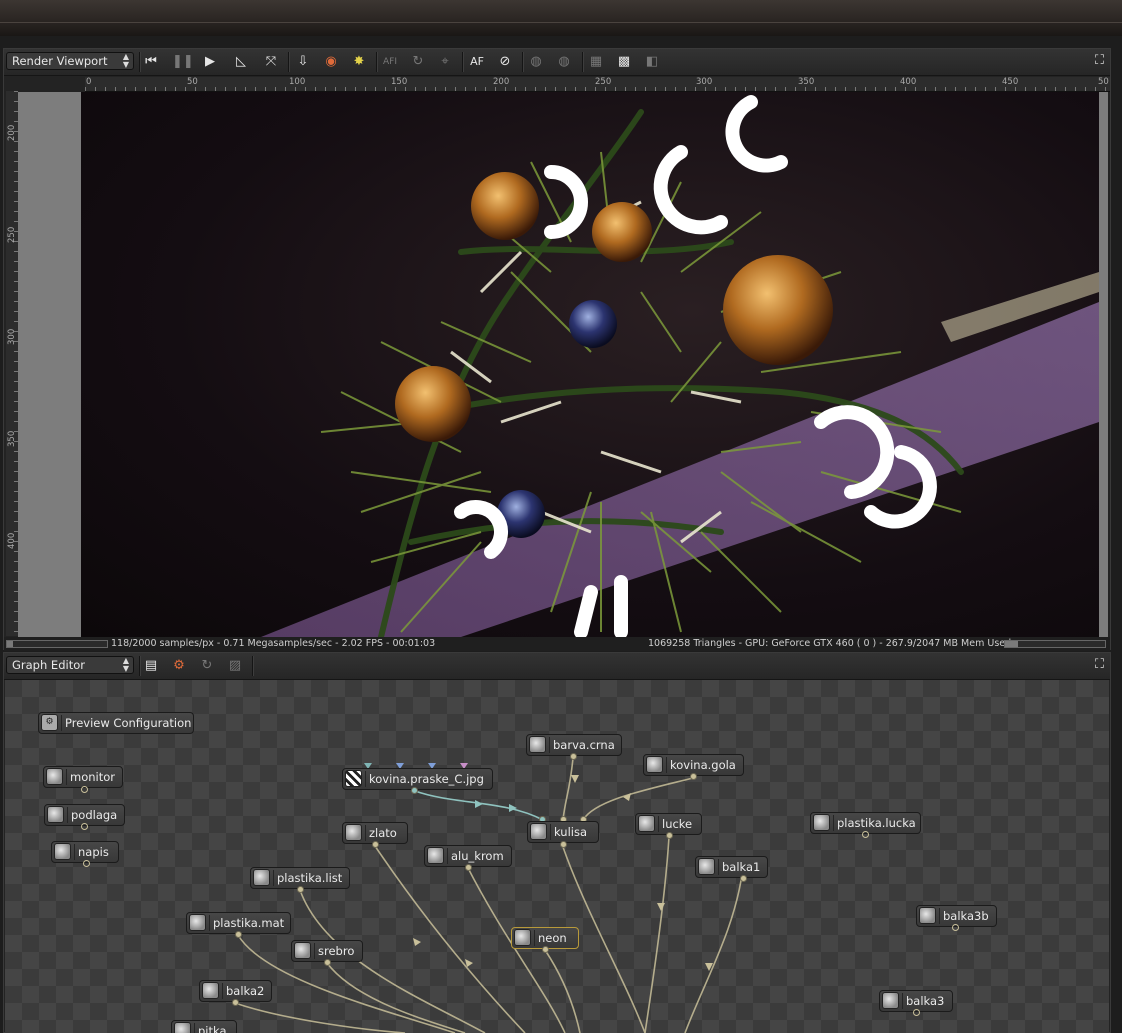  I want to click on fit-view-icon: ⤧, so click(271, 62).